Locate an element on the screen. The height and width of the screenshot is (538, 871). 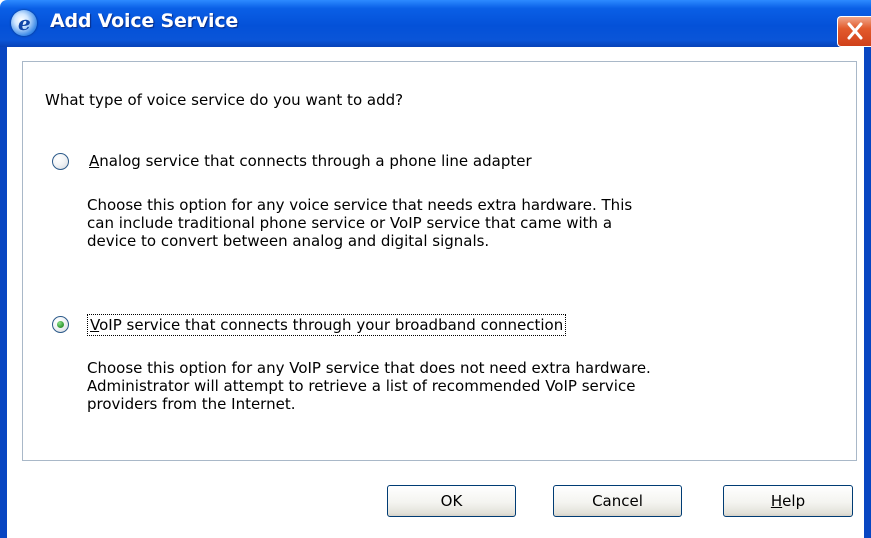
radio-selected-dot is located at coordinates (60, 324).